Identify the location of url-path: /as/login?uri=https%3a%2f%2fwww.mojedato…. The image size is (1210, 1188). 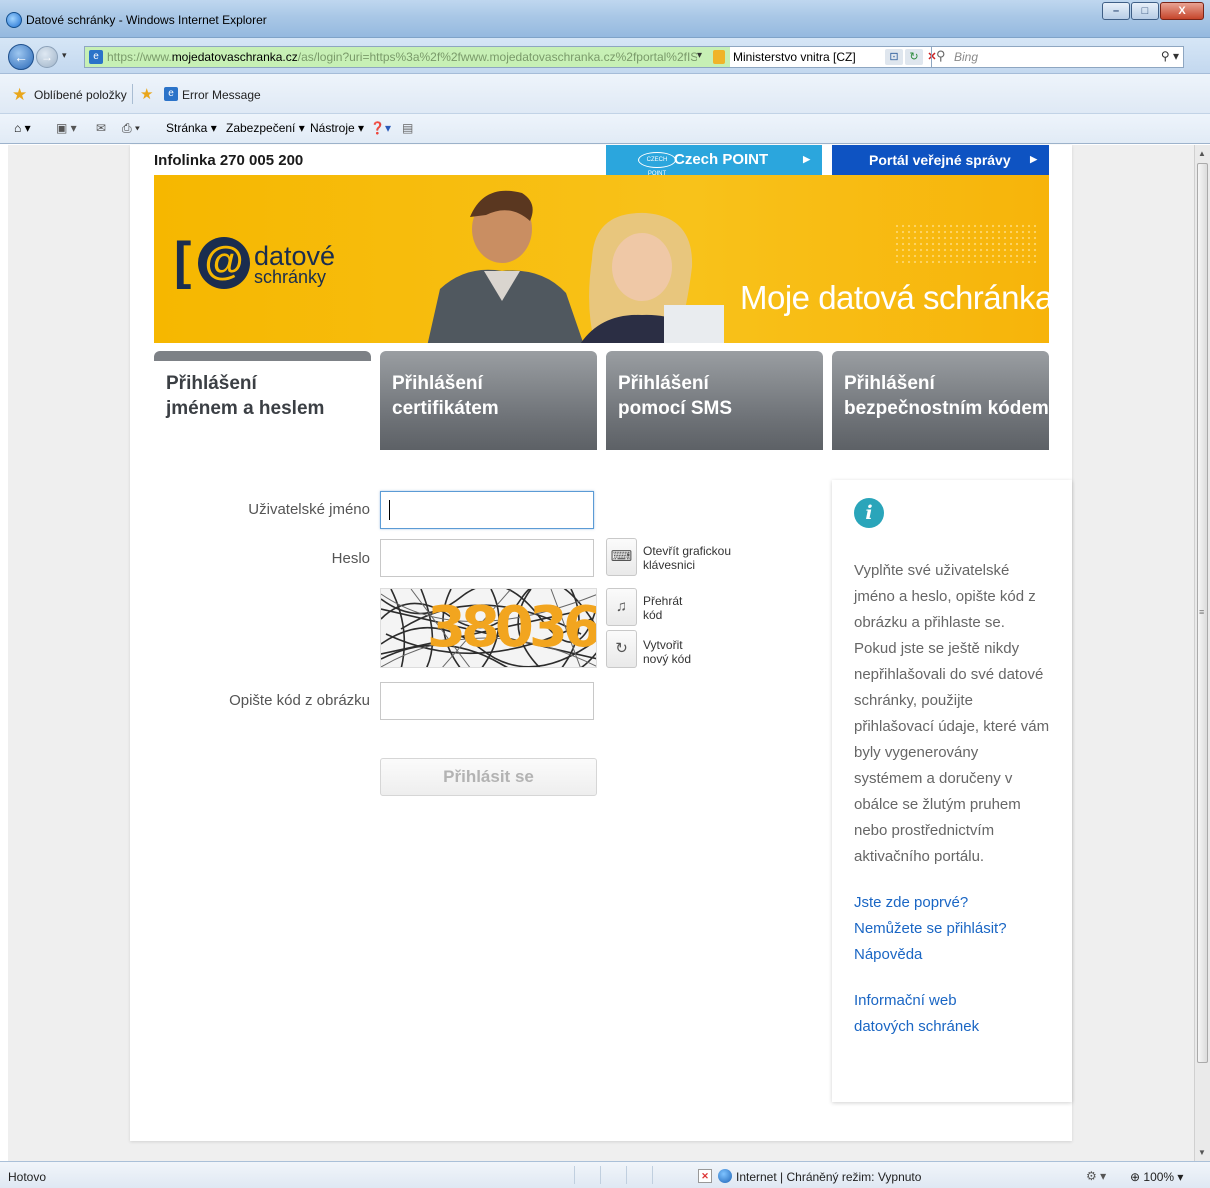
(497, 57).